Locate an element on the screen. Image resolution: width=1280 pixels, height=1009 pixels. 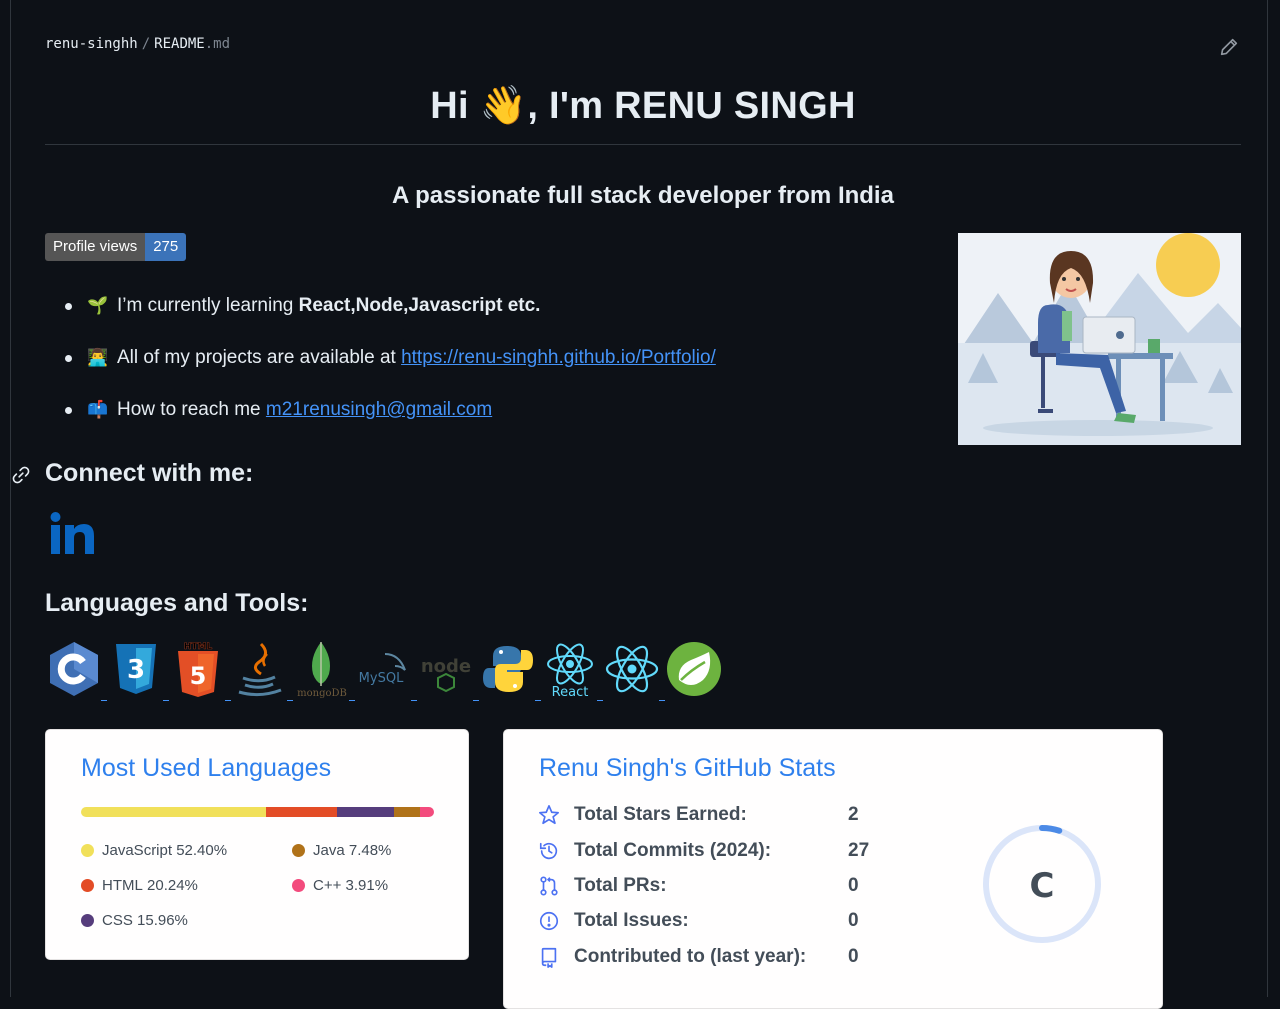
nodejs-icon: node is located at coordinates (446, 669).